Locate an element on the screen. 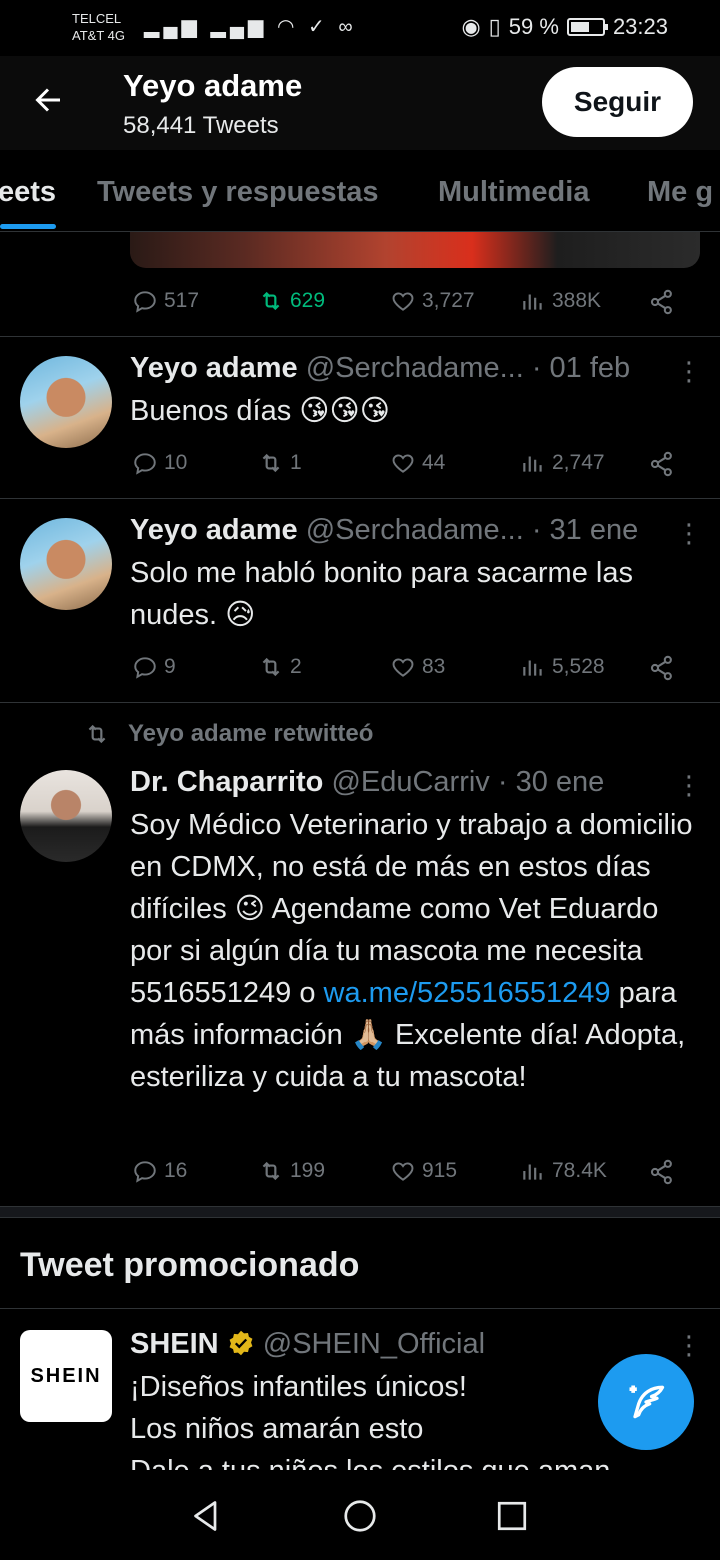  retweet-button: 2 is located at coordinates (280, 667).